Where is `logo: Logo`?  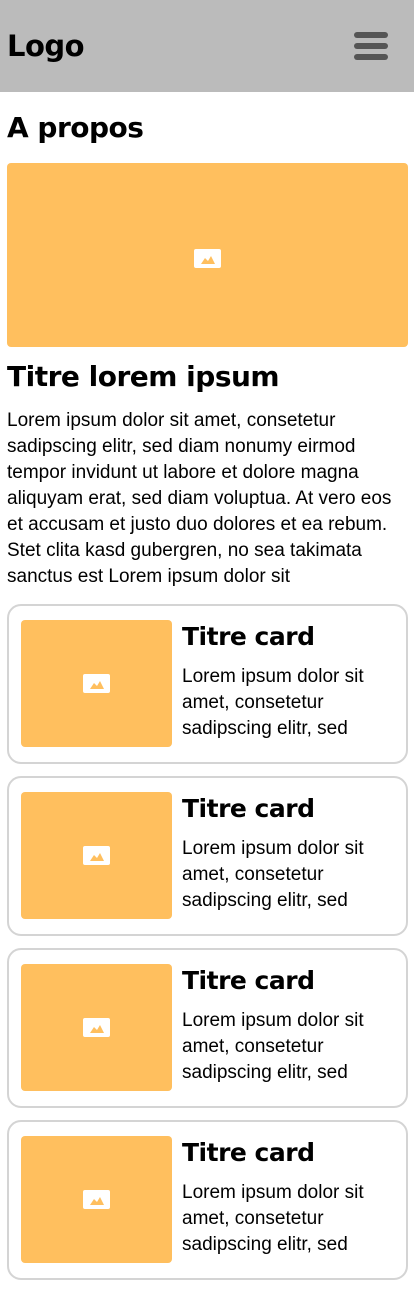
logo: Logo is located at coordinates (46, 46).